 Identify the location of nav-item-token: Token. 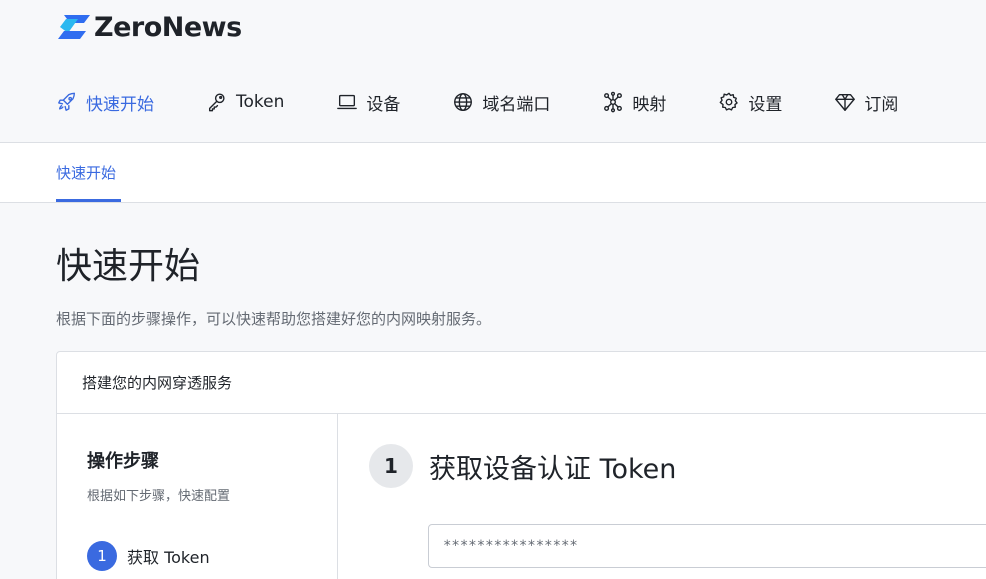
(245, 102).